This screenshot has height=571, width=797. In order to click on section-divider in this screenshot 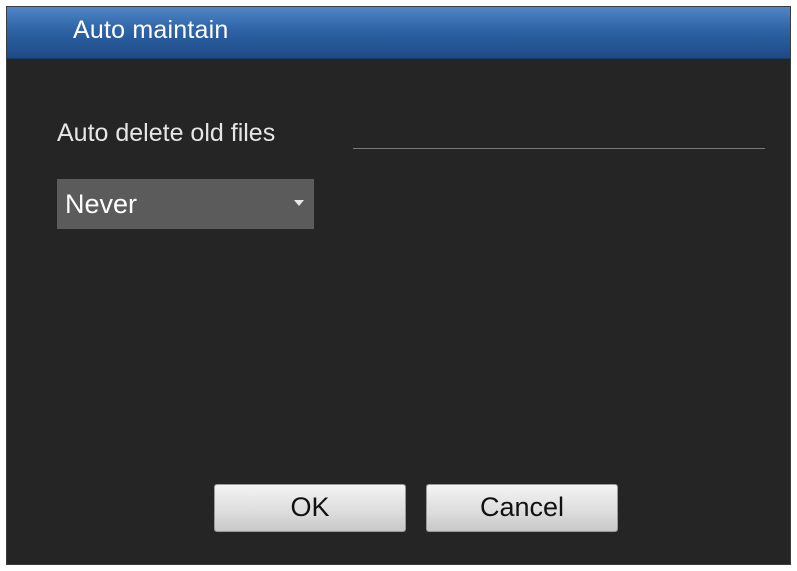, I will do `click(559, 148)`.